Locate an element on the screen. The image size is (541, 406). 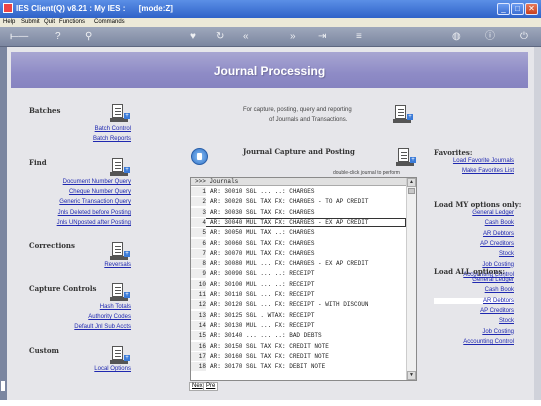
side-marker is located at coordinates (3, 386).